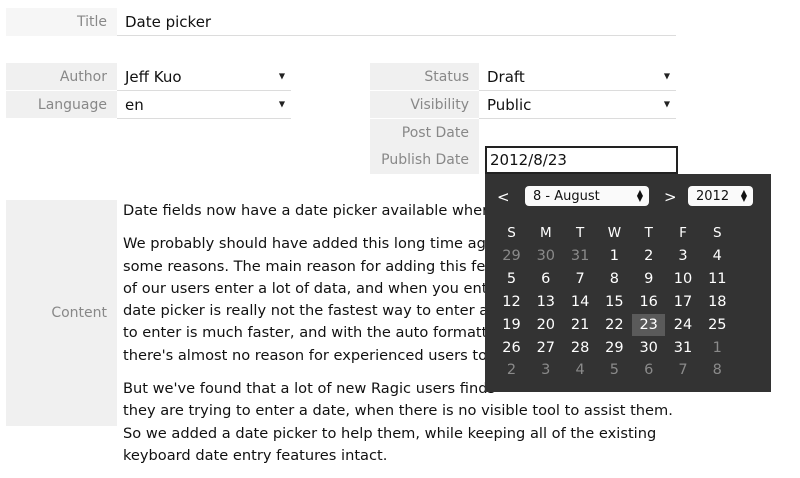 The height and width of the screenshot is (478, 800). I want to click on year-select: 2012 ▲ ▼, so click(720, 196).